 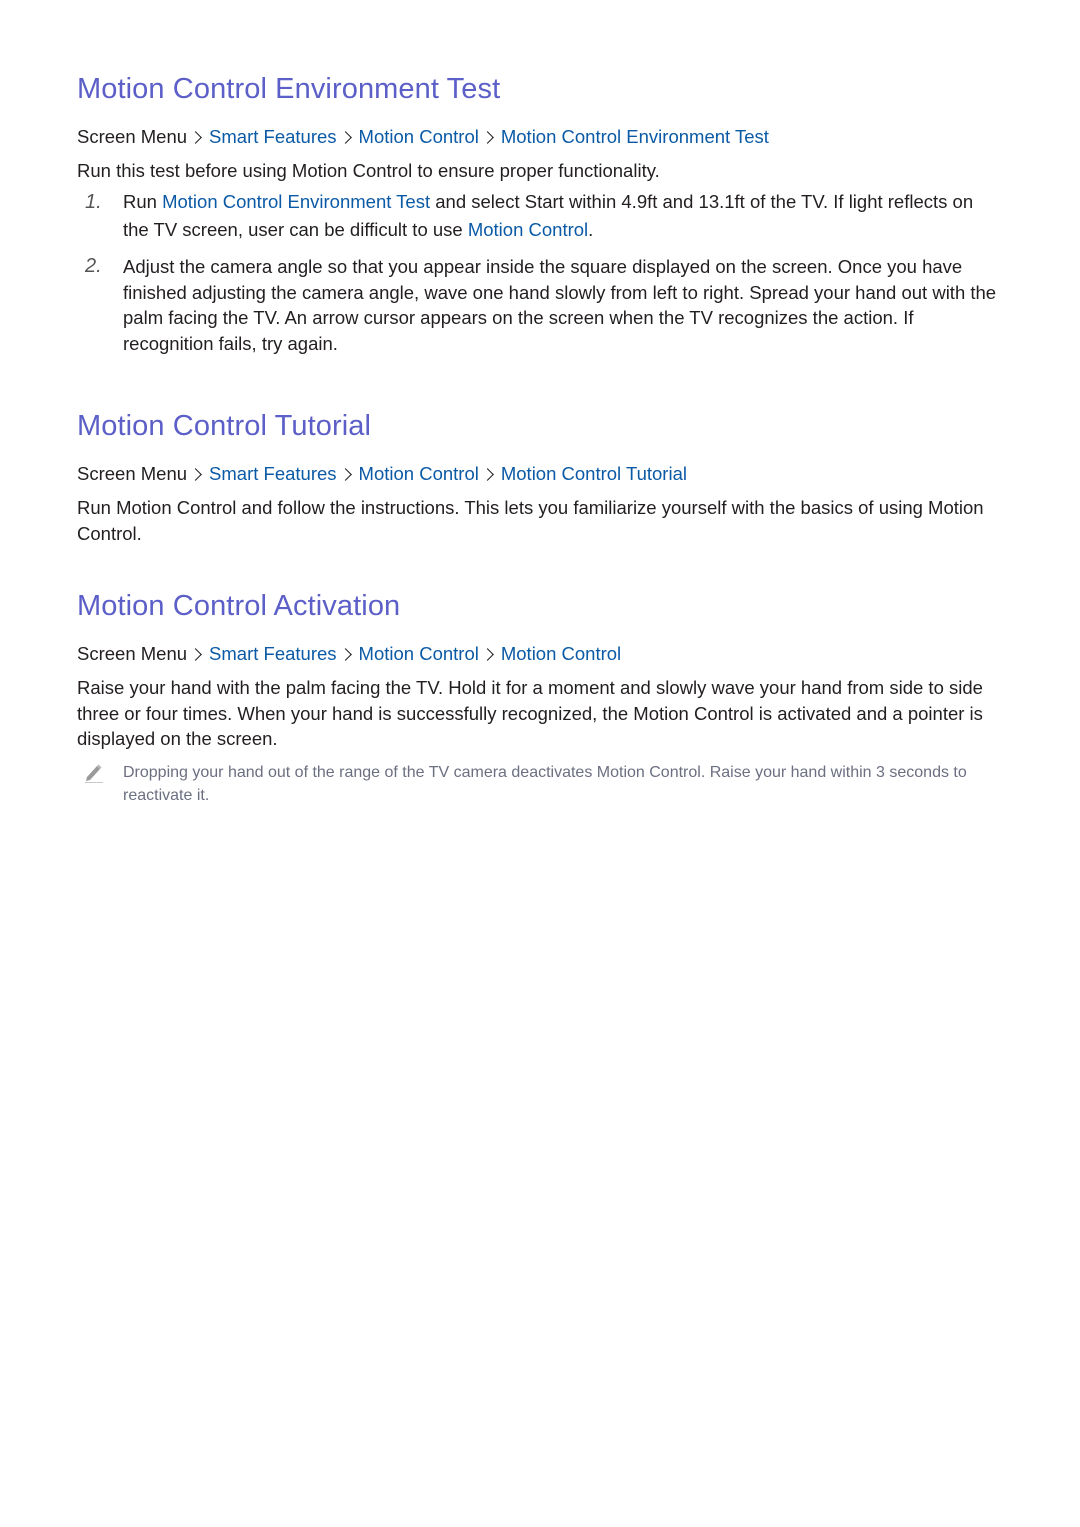 What do you see at coordinates (143, 201) in the screenshot?
I see `step-text: Run` at bounding box center [143, 201].